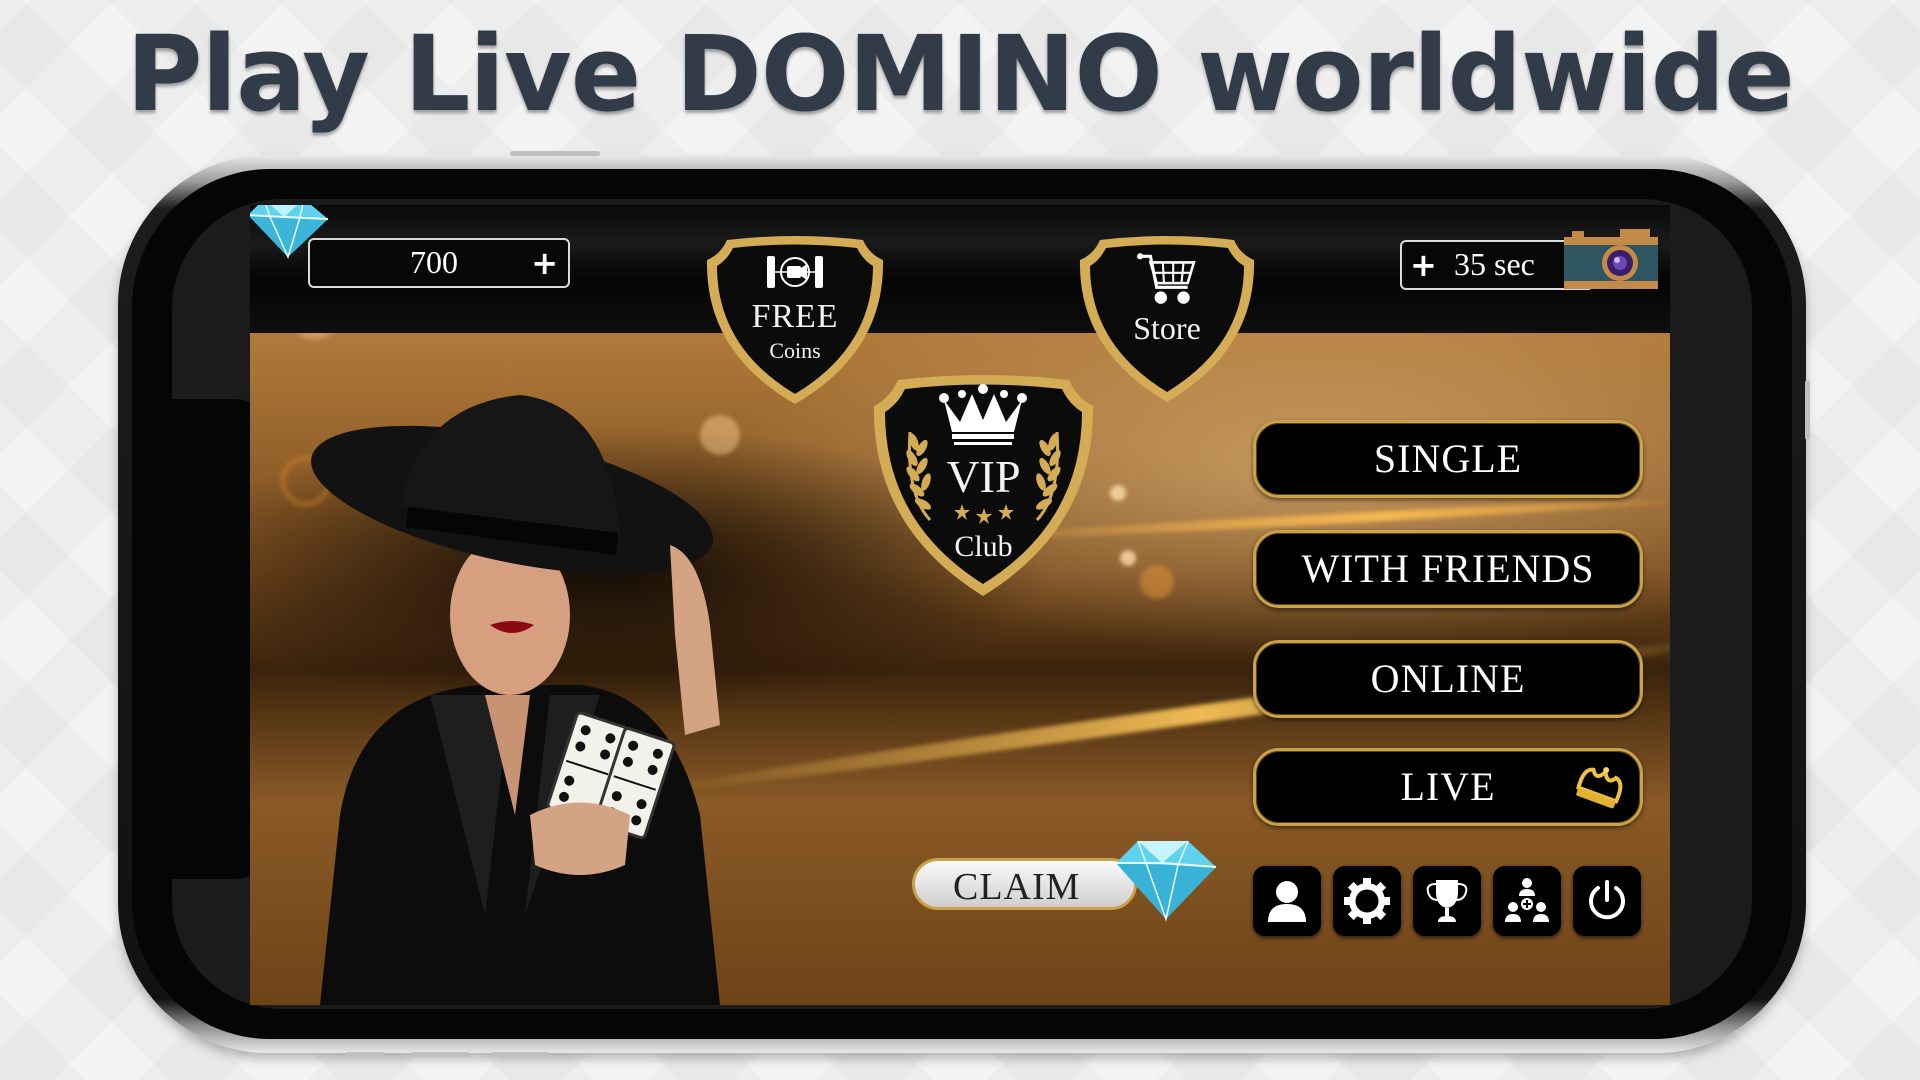 Image resolution: width=1920 pixels, height=1080 pixels. I want to click on diamond-count: 700, so click(434, 262).